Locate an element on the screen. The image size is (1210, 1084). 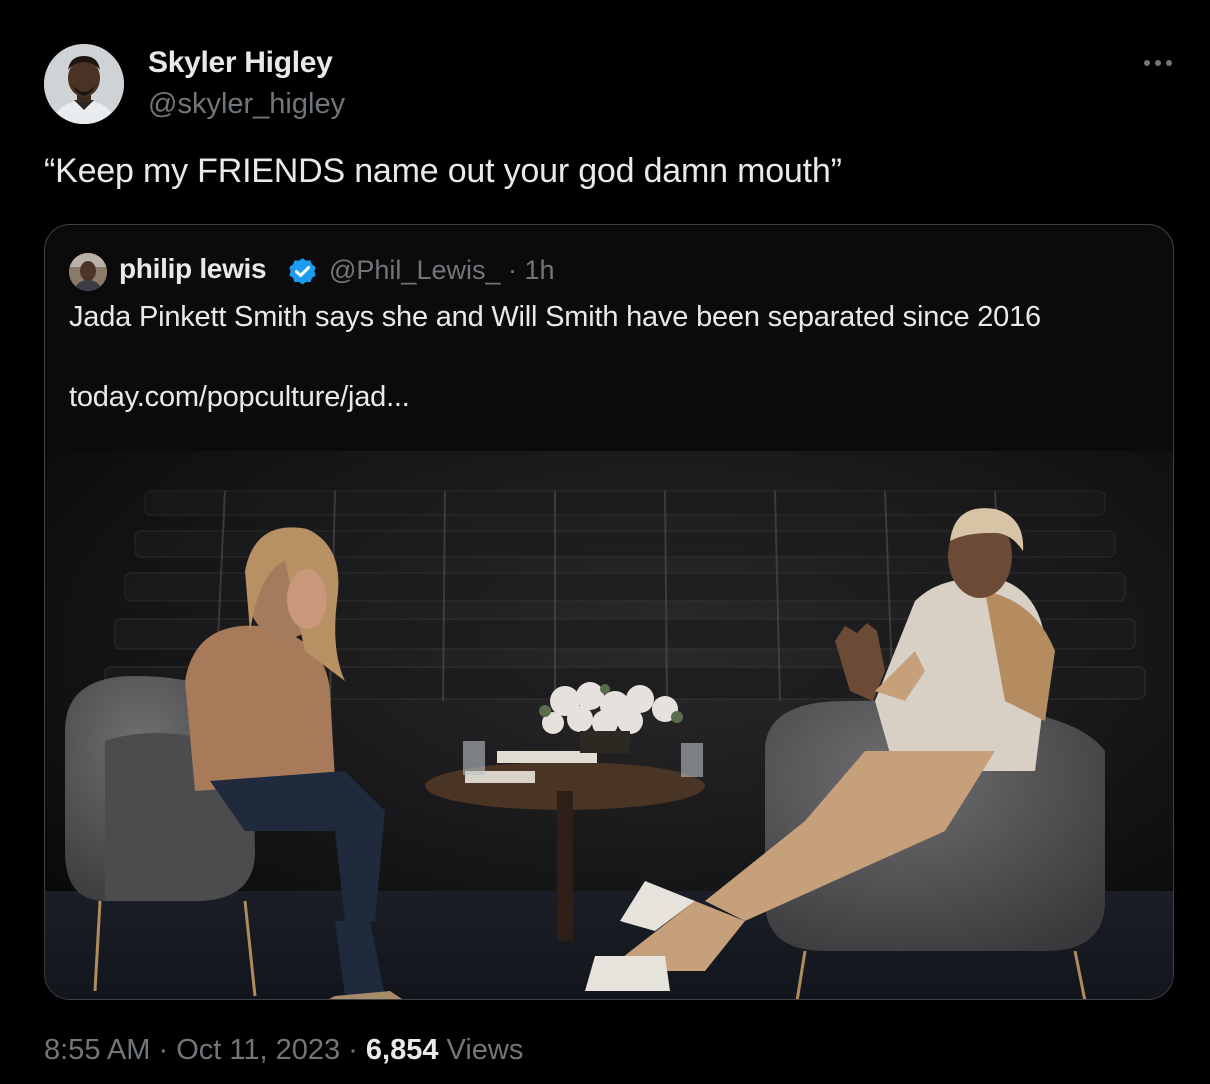
quoted-avatar-photo is located at coordinates (88, 272).